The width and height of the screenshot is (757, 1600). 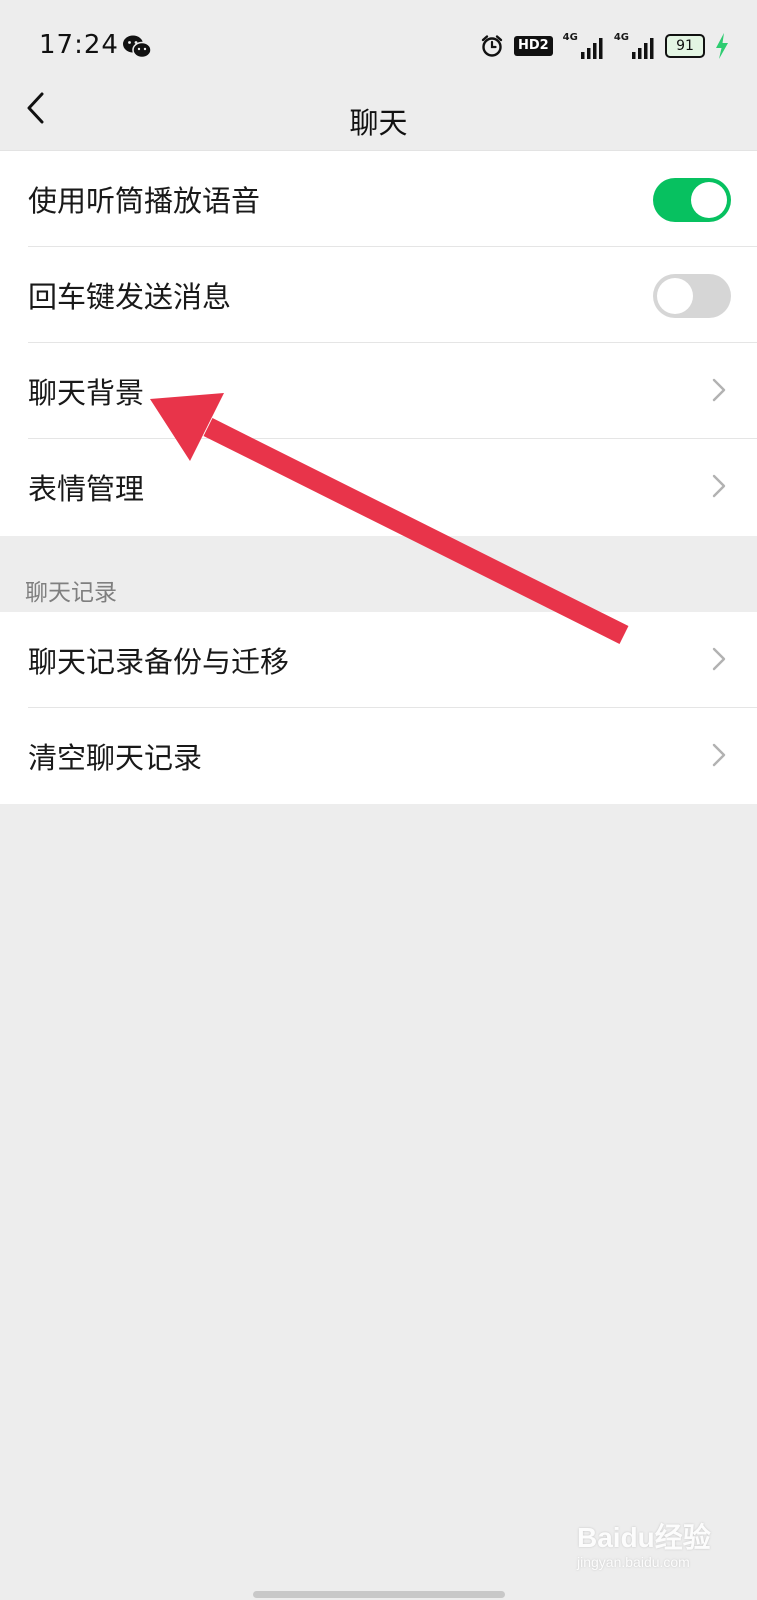 I want to click on enter-send-toggle, so click(x=692, y=296).